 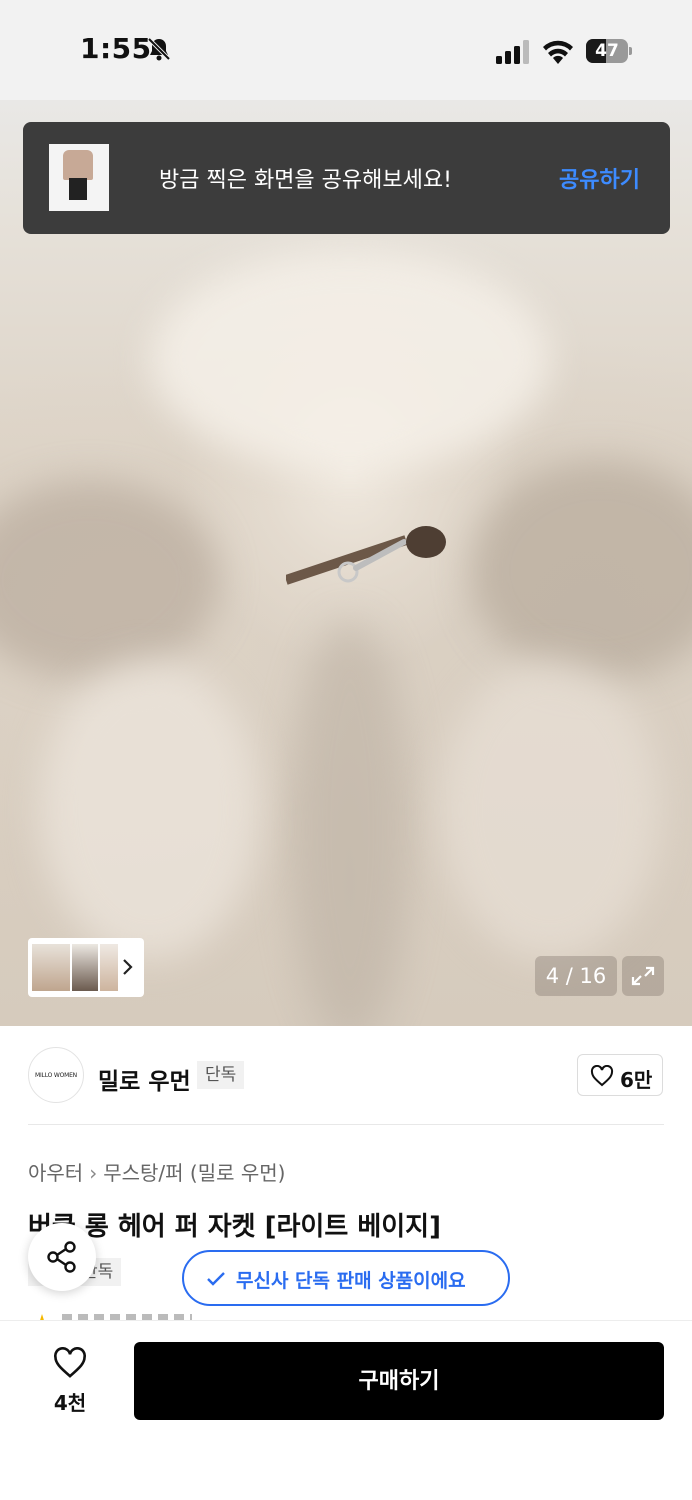 What do you see at coordinates (558, 52) in the screenshot?
I see `wifi-icon` at bounding box center [558, 52].